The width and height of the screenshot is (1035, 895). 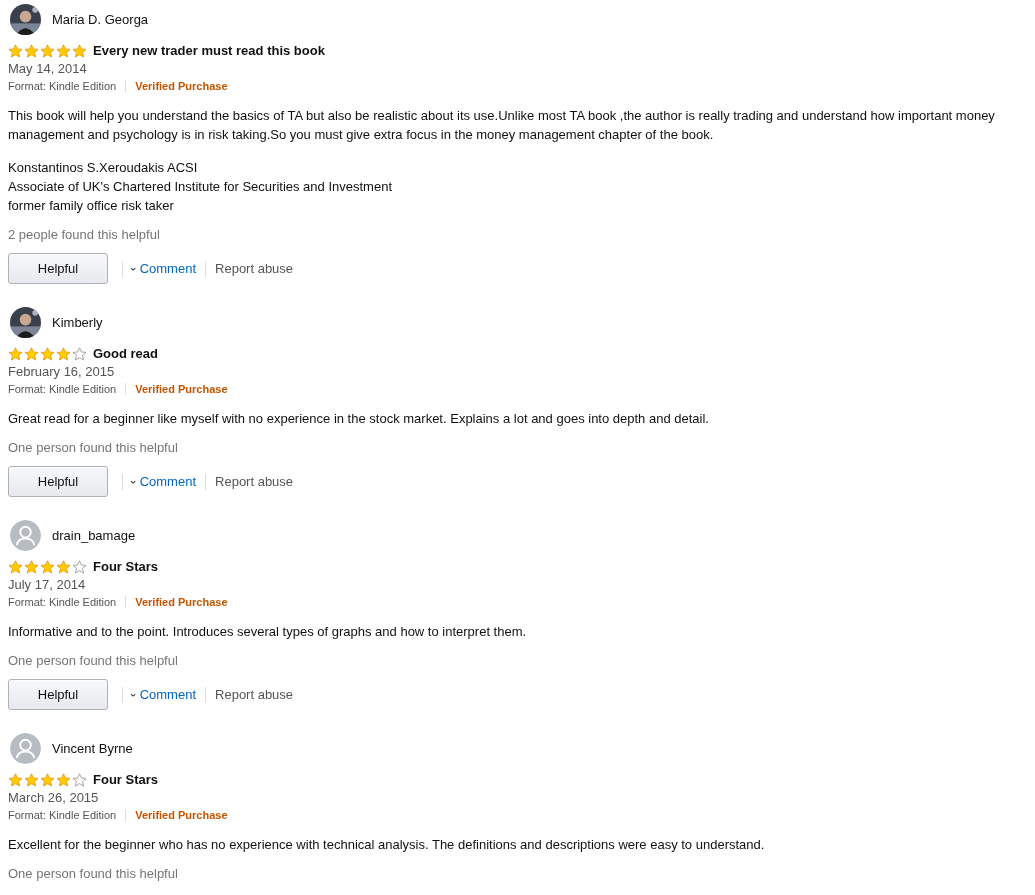 What do you see at coordinates (103, 168) in the screenshot?
I see `review-text: Konstantinos S.Xeroudakis ACSI` at bounding box center [103, 168].